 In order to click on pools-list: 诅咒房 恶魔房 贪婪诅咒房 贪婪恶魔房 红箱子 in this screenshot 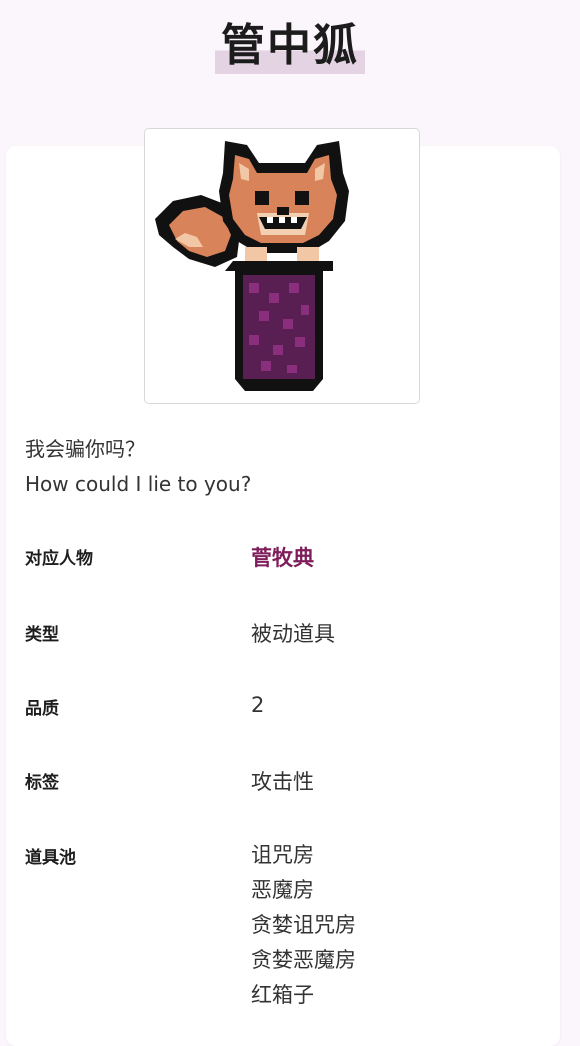, I will do `click(303, 925)`.